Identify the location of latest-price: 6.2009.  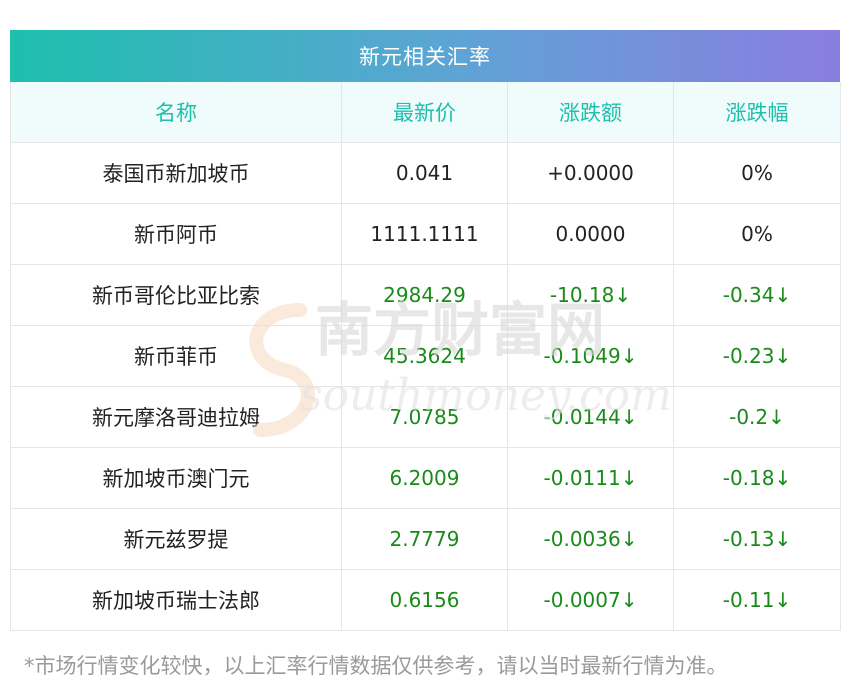
(424, 478).